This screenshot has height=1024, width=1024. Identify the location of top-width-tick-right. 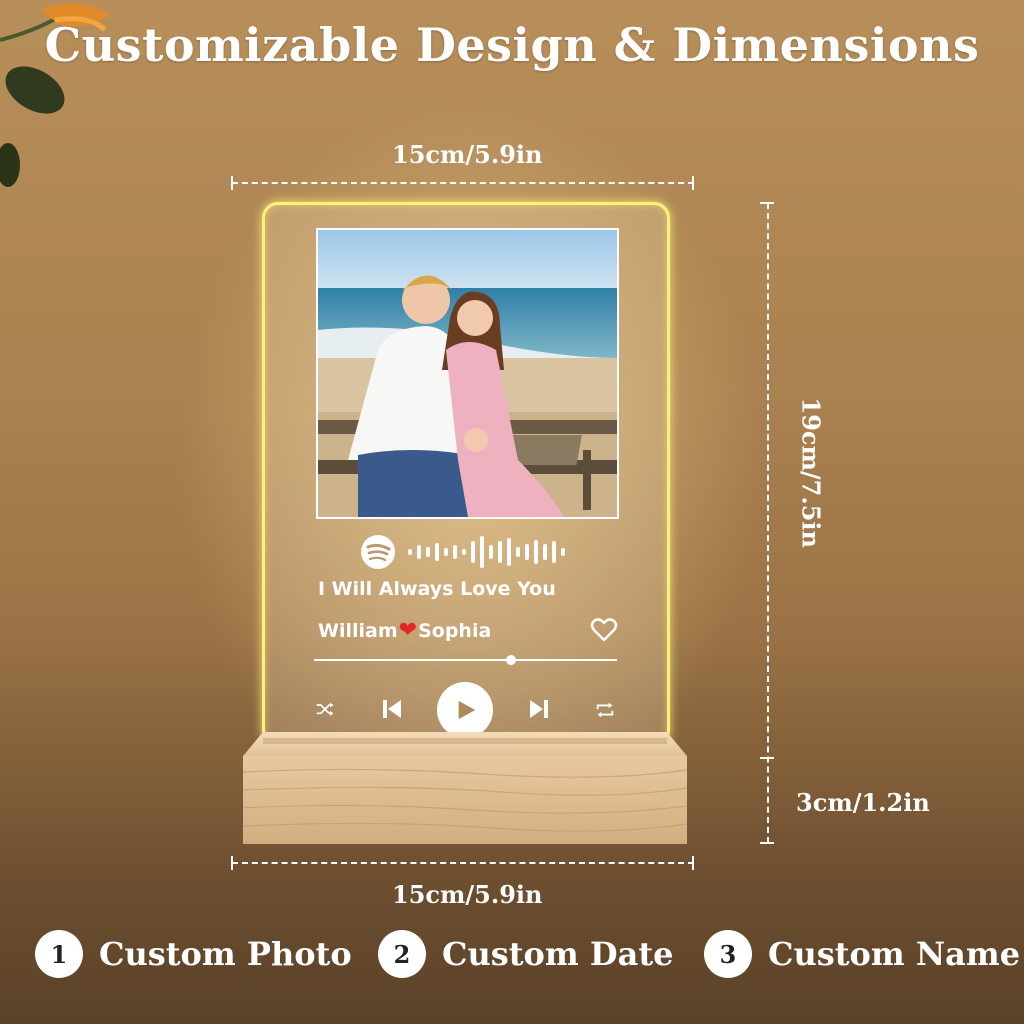
(693, 183).